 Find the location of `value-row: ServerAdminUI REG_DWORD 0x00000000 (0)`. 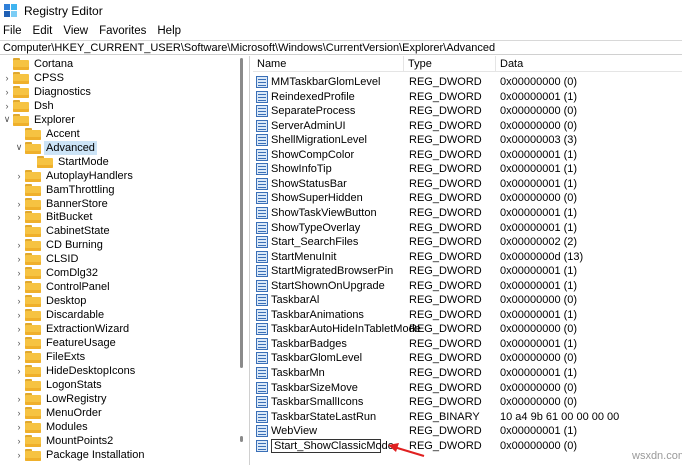

value-row: ServerAdminUI REG_DWORD 0x00000000 (0) is located at coordinates (467, 126).